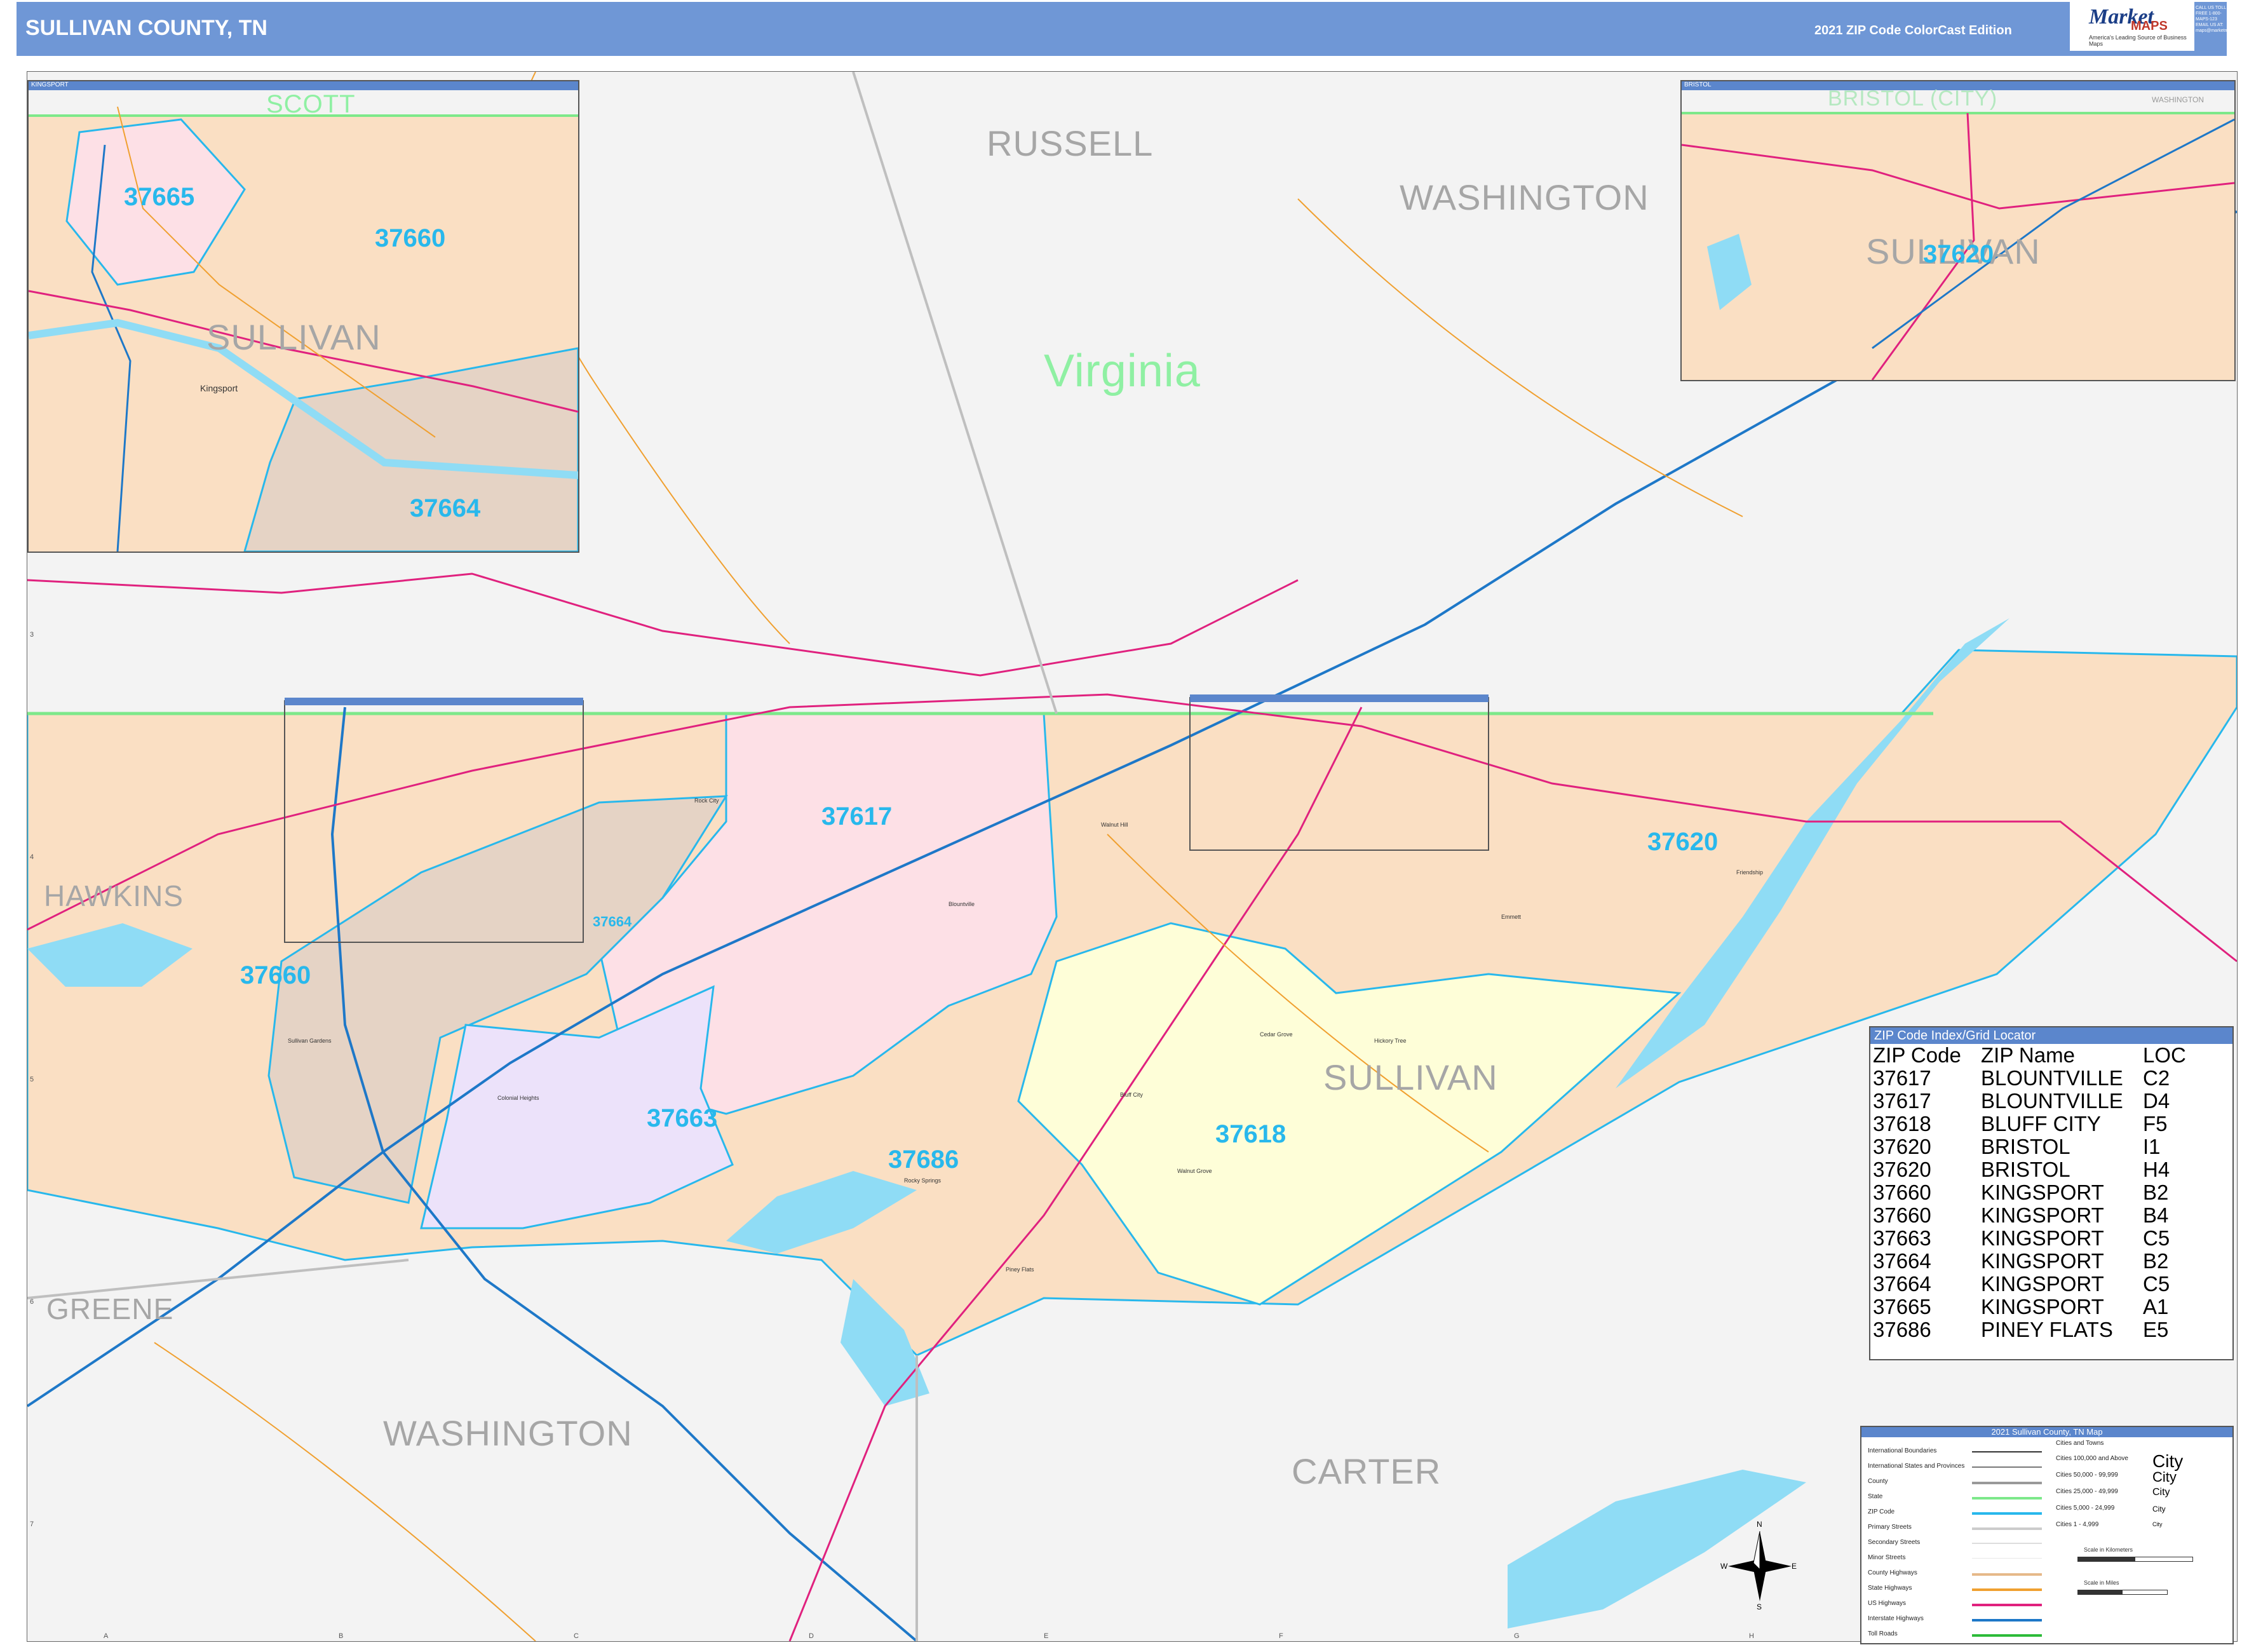  Describe the element at coordinates (1410, 1077) in the screenshot. I see `county-label-sullivan: SULLIVAN` at that location.